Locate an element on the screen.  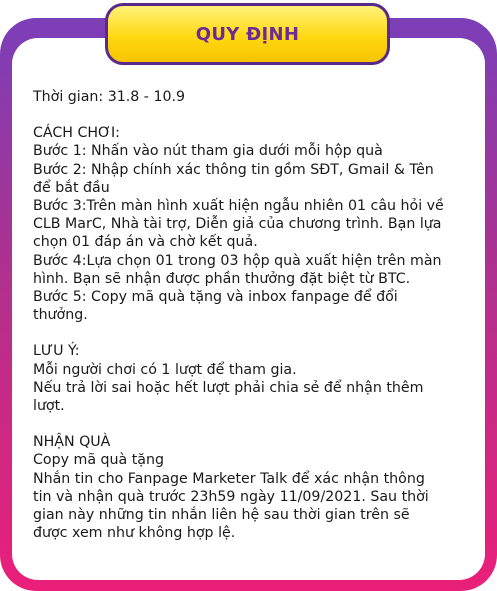
how-to-play-line: thưởng. is located at coordinates (60, 315).